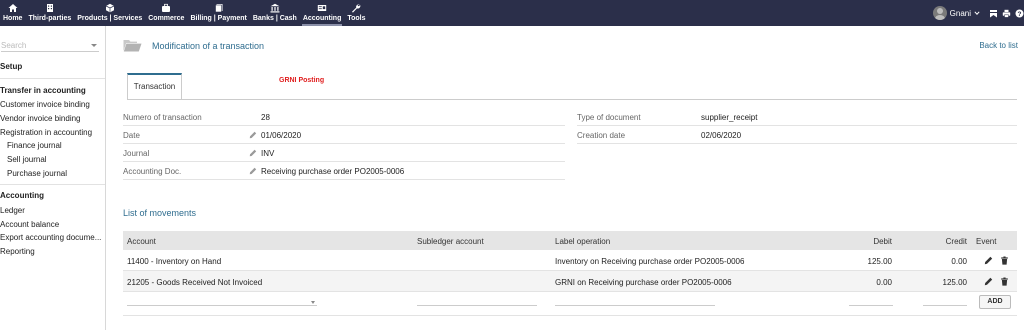 This screenshot has width=1024, height=330. What do you see at coordinates (884, 282) in the screenshot?
I see `cell-debit: 0.00` at bounding box center [884, 282].